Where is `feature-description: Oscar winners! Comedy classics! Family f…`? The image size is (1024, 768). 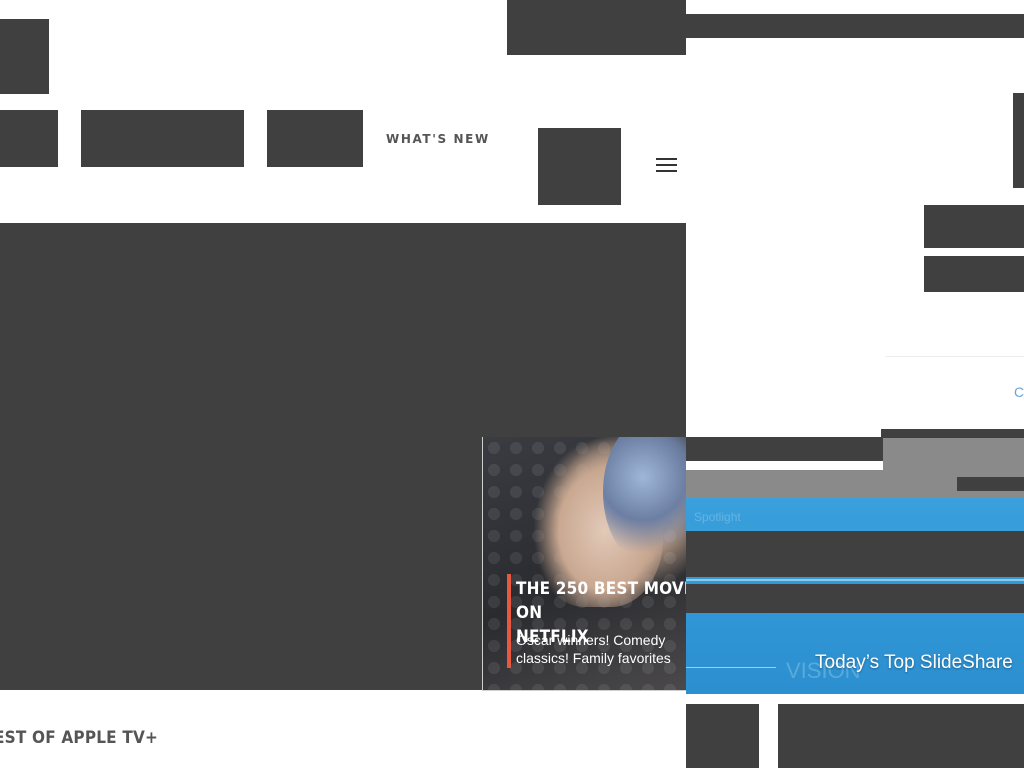 feature-description: Oscar winners! Comedy classics! Family f… is located at coordinates (593, 649).